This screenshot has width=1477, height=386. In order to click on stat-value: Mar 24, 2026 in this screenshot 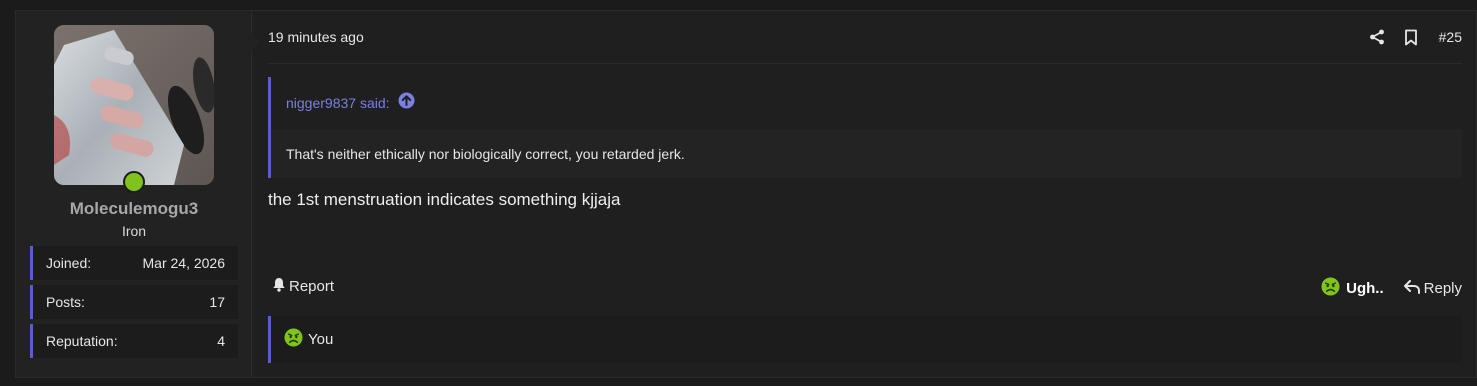, I will do `click(184, 263)`.